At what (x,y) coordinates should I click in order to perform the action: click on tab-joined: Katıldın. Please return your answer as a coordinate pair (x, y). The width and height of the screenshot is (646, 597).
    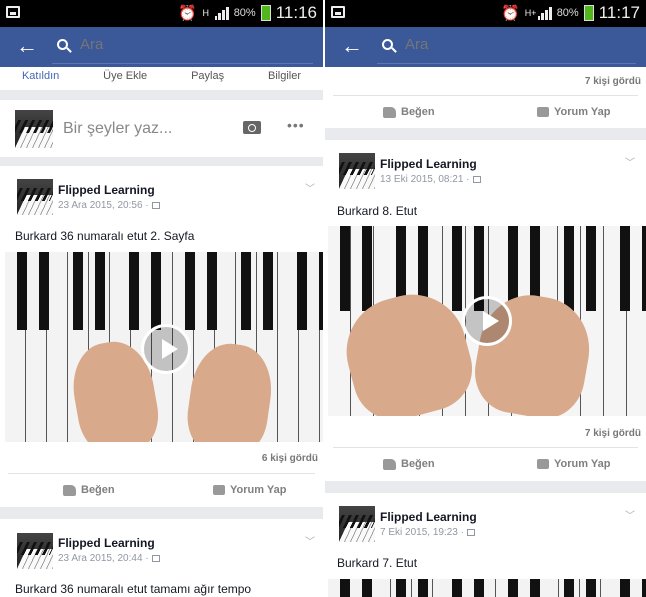
    Looking at the image, I should click on (40, 76).